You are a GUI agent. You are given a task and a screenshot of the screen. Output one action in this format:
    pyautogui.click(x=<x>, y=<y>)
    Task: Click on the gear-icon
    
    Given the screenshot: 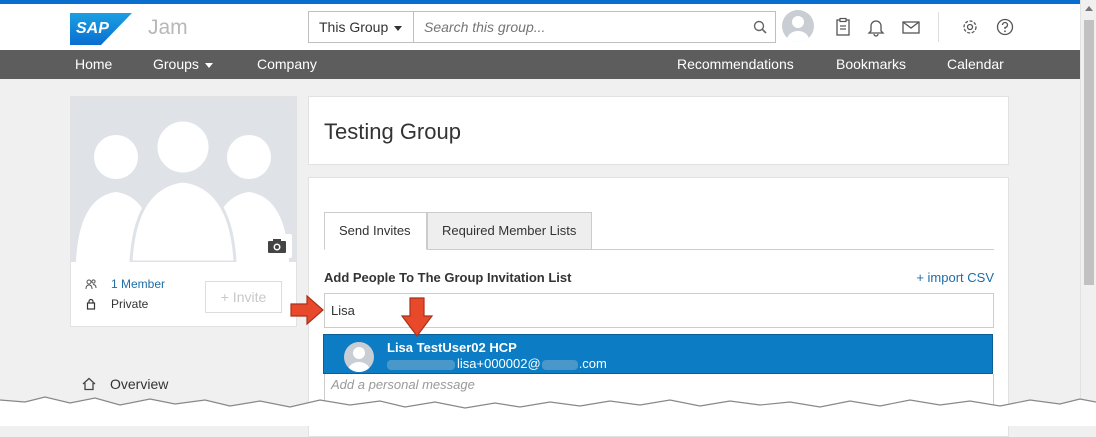 What is the action you would take?
    pyautogui.click(x=970, y=27)
    